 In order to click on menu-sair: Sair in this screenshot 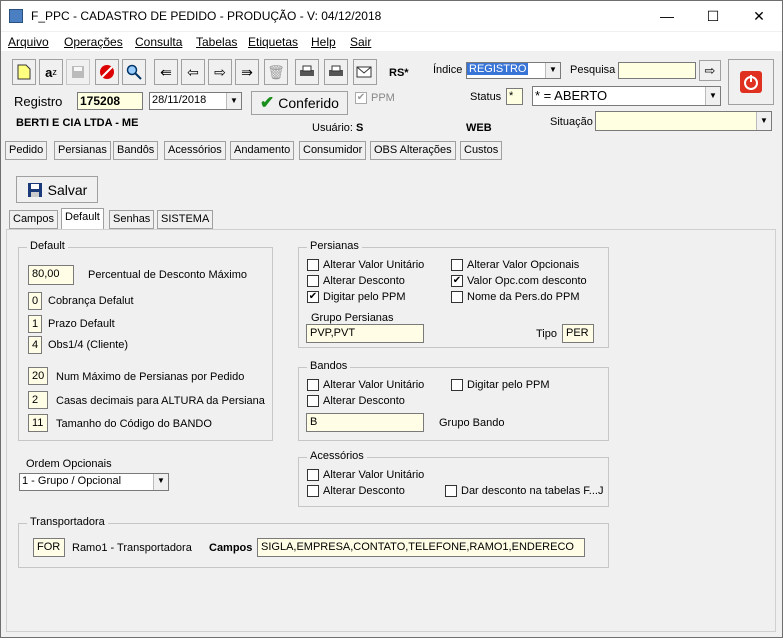, I will do `click(360, 42)`.